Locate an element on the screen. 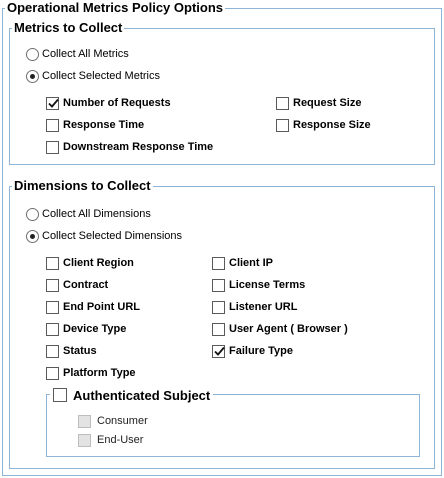 The height and width of the screenshot is (478, 444). checkbox-label: Client IP is located at coordinates (251, 263).